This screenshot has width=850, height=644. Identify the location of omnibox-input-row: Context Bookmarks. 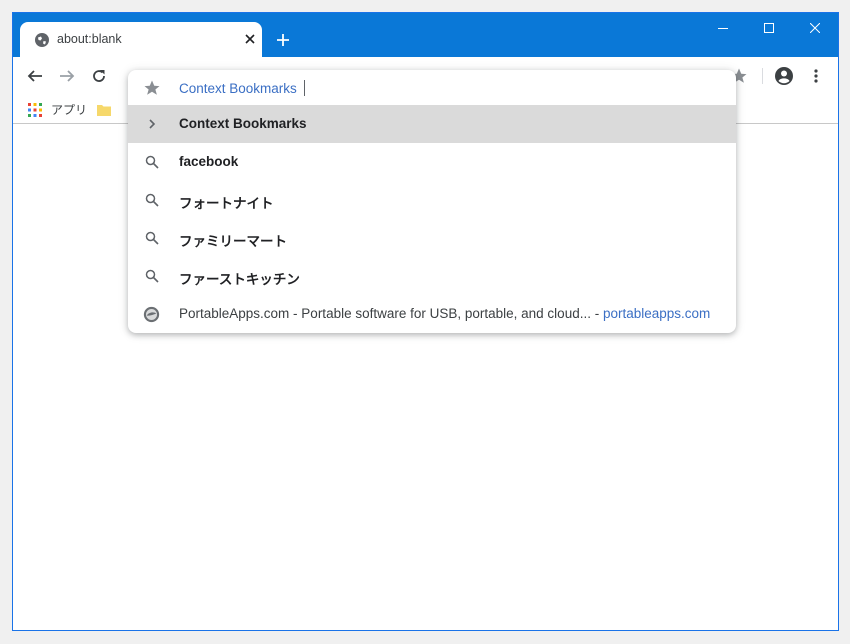
(432, 87).